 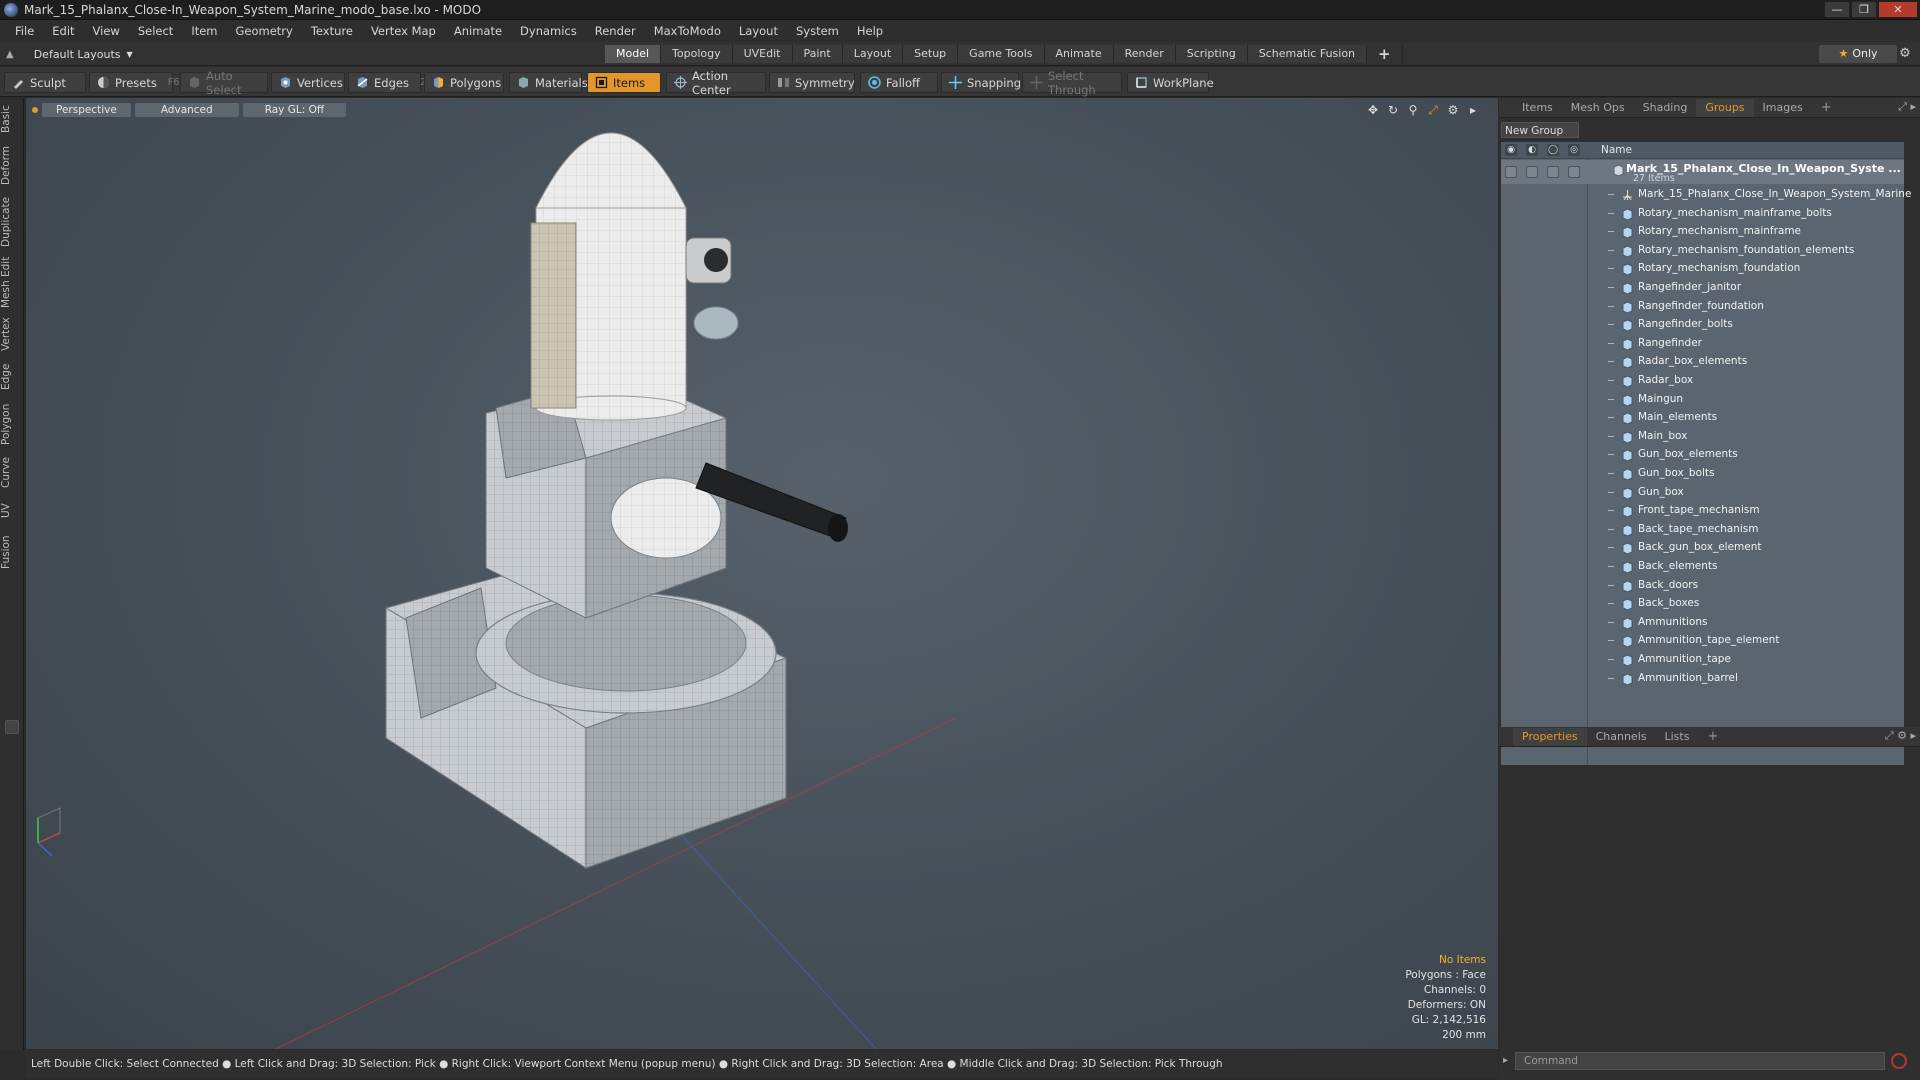 What do you see at coordinates (12, 334) in the screenshot?
I see `vtab-vertex: Vertex` at bounding box center [12, 334].